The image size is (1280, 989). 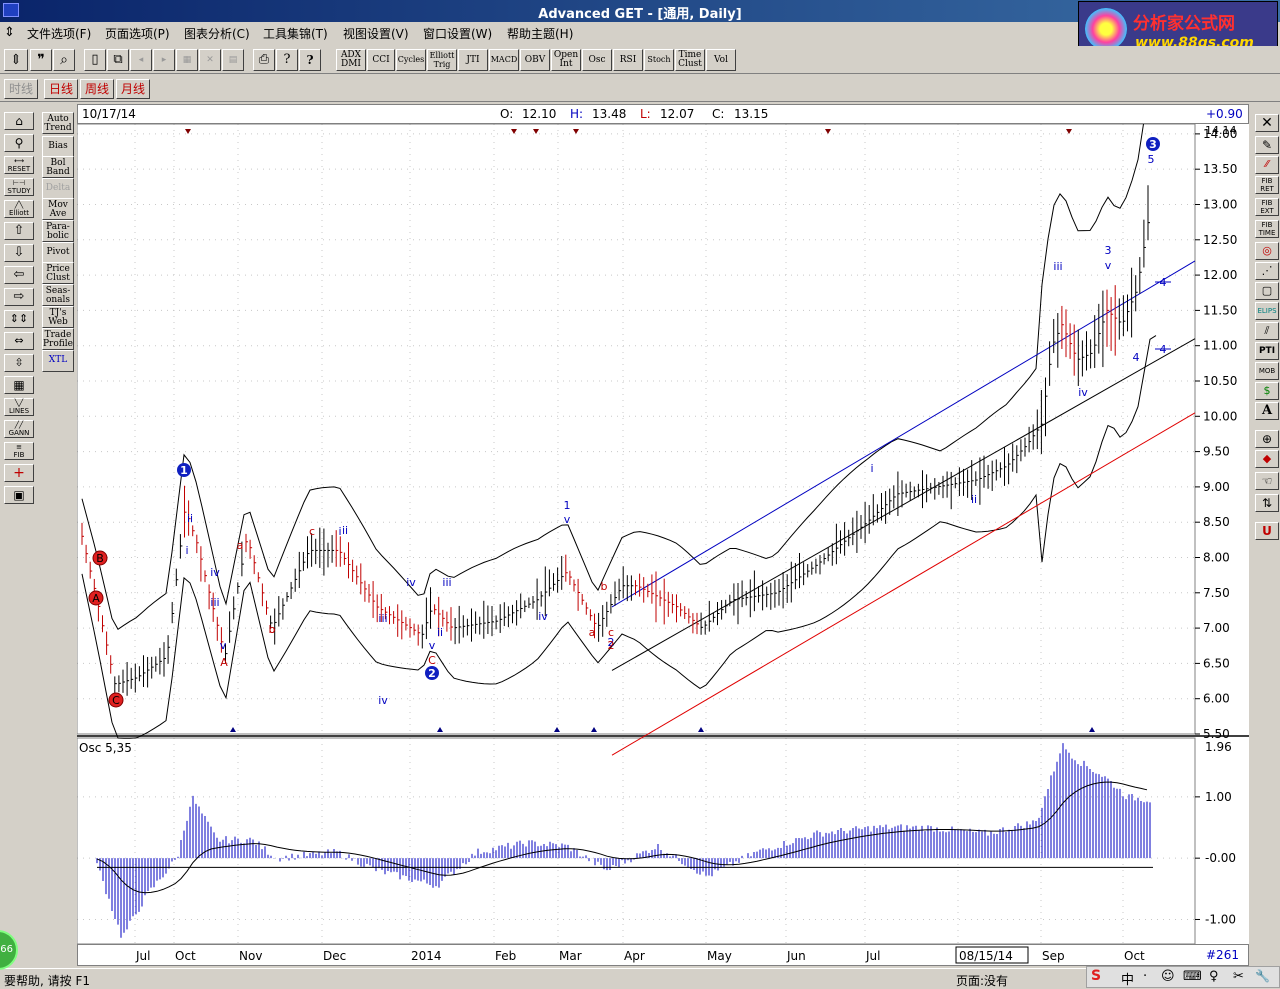 What do you see at coordinates (1267, 503) in the screenshot?
I see `scale-icon: ⇅` at bounding box center [1267, 503].